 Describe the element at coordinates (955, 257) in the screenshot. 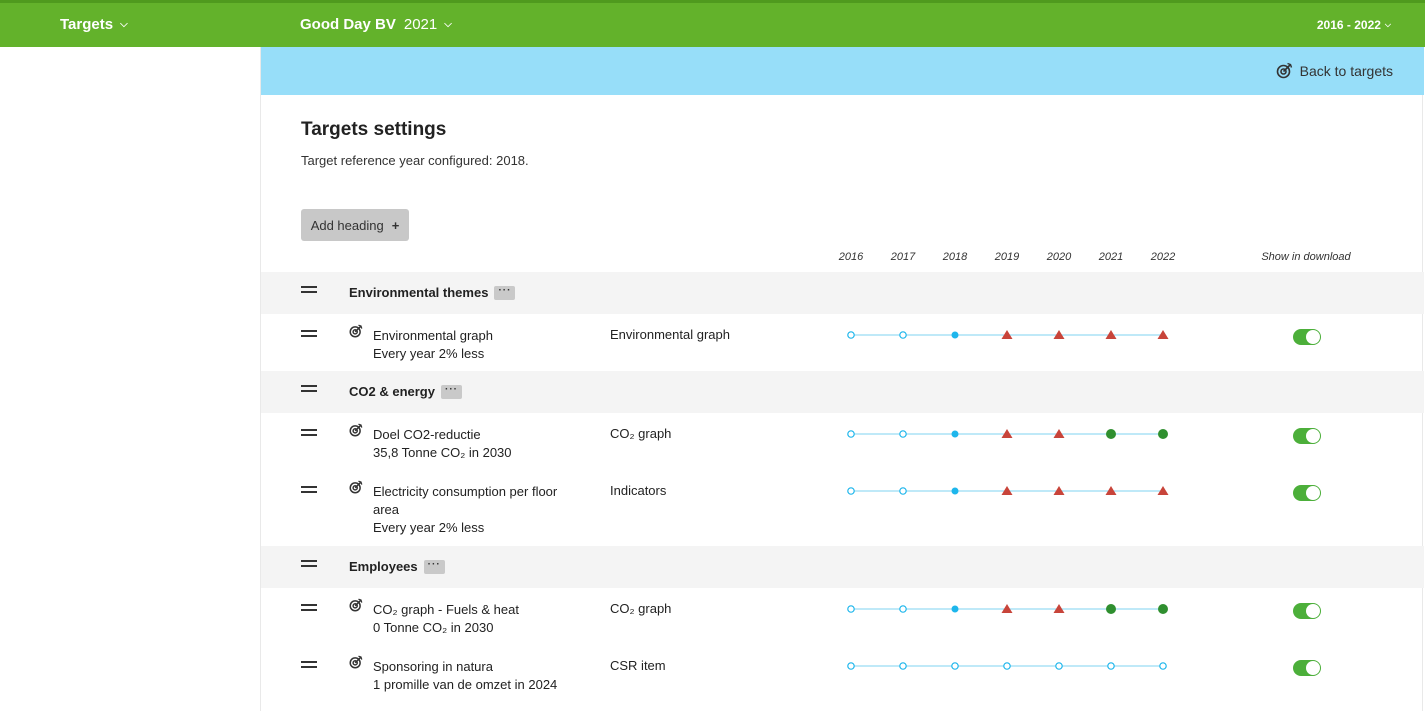

I see `year-column-header: 2018` at that location.